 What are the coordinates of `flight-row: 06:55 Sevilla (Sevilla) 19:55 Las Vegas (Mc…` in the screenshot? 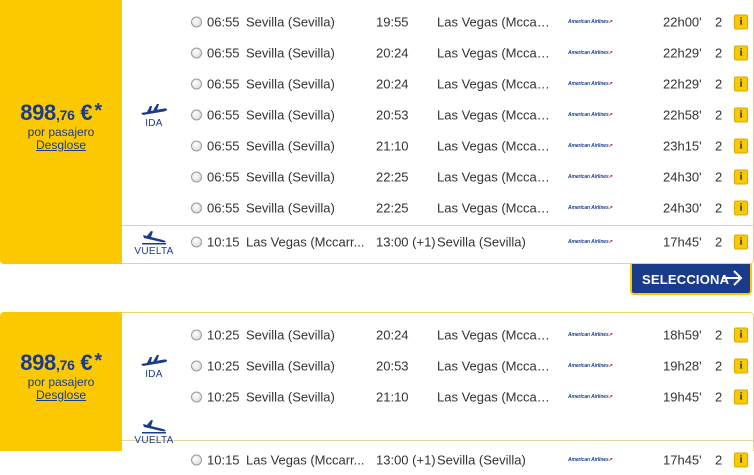 It's located at (437, 21).